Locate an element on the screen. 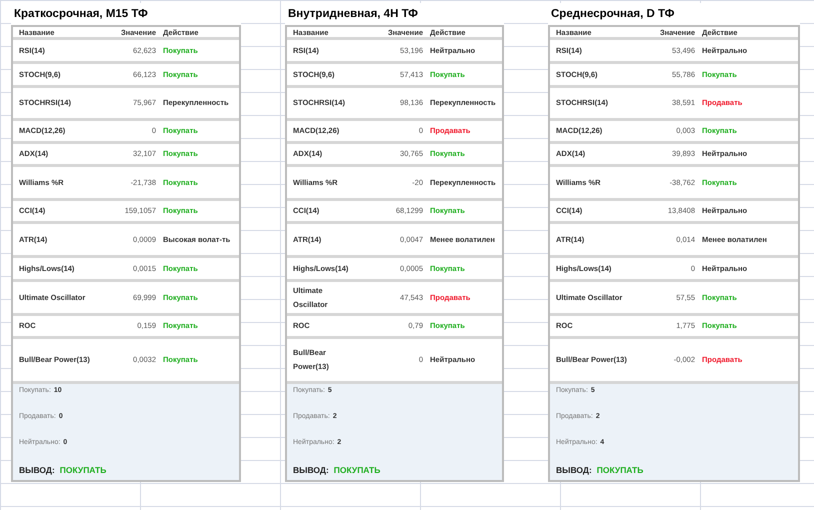 The width and height of the screenshot is (814, 510). panel-title: Краткосрочная, M15 ТФ is located at coordinates (126, 14).